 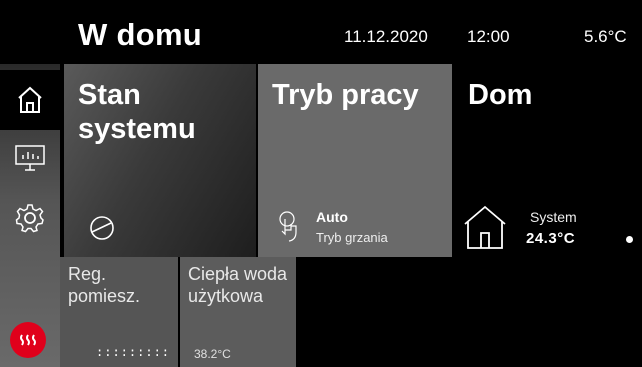 I want to click on page-title: W domu, so click(x=140, y=34).